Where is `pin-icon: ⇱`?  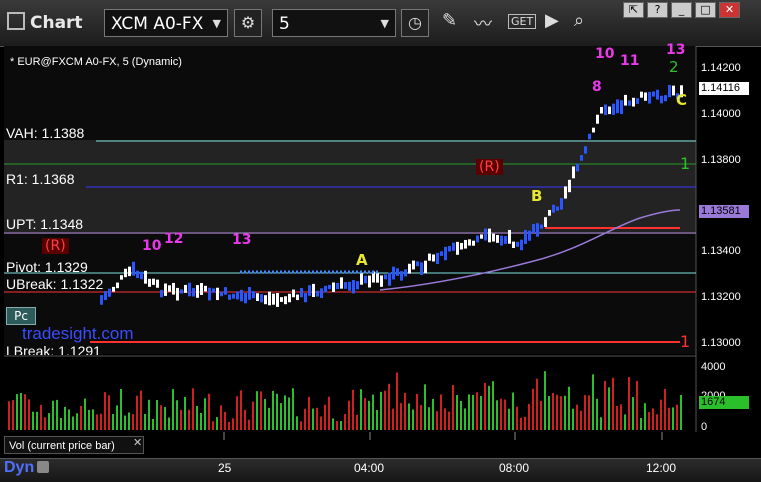 pin-icon: ⇱ is located at coordinates (633, 10).